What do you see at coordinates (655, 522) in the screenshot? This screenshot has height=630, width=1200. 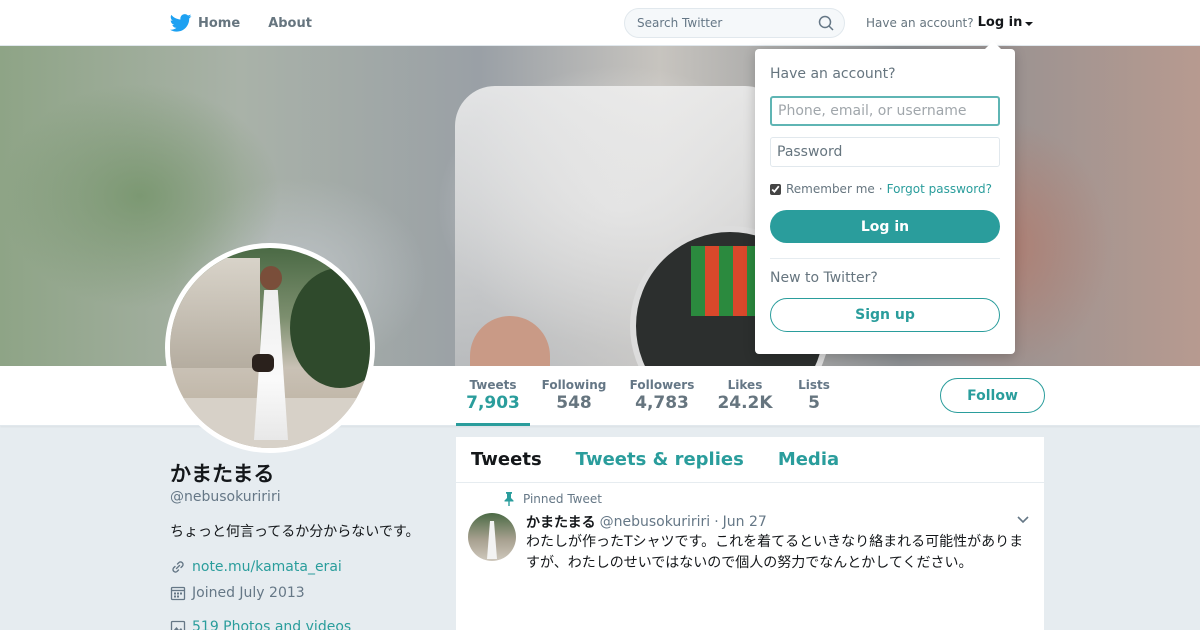 I see `tweet-author-handle: @nebusokuririri` at bounding box center [655, 522].